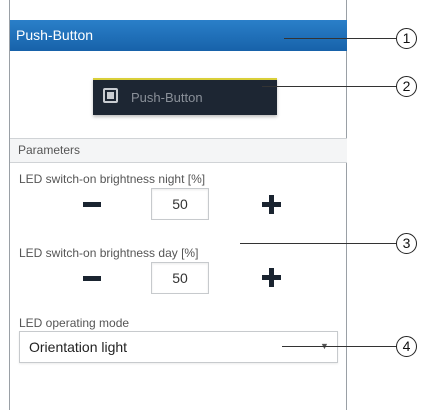 This screenshot has height=410, width=437. I want to click on callout-2: 2, so click(406, 86).